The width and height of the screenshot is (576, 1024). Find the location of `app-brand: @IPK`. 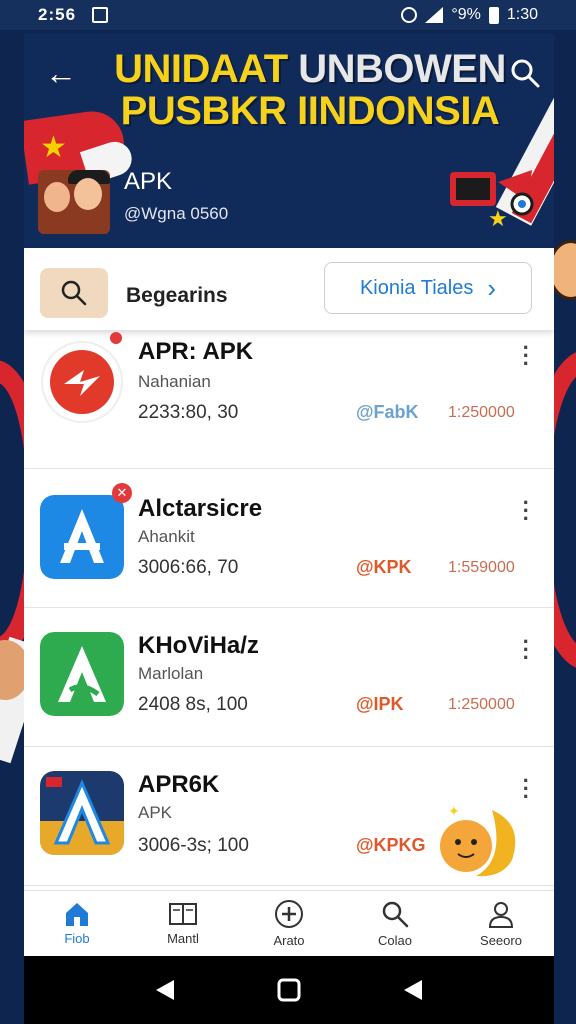

app-brand: @IPK is located at coordinates (380, 704).